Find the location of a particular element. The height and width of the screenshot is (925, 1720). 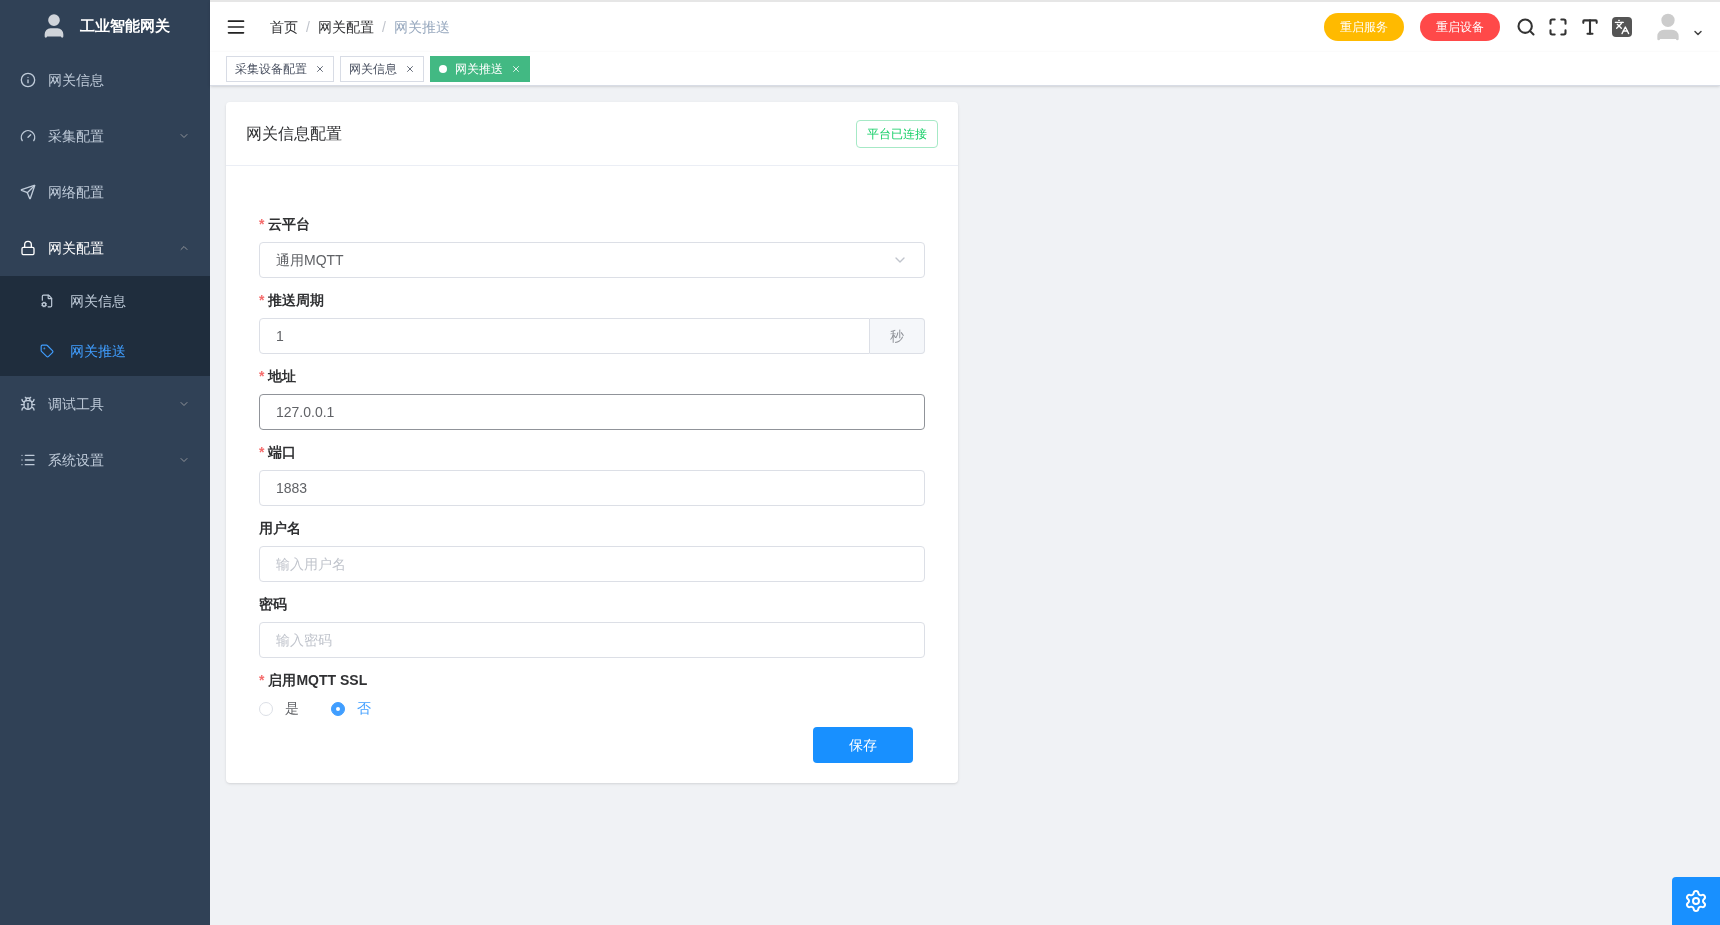

menu-item: 网关配置 is located at coordinates (105, 248).